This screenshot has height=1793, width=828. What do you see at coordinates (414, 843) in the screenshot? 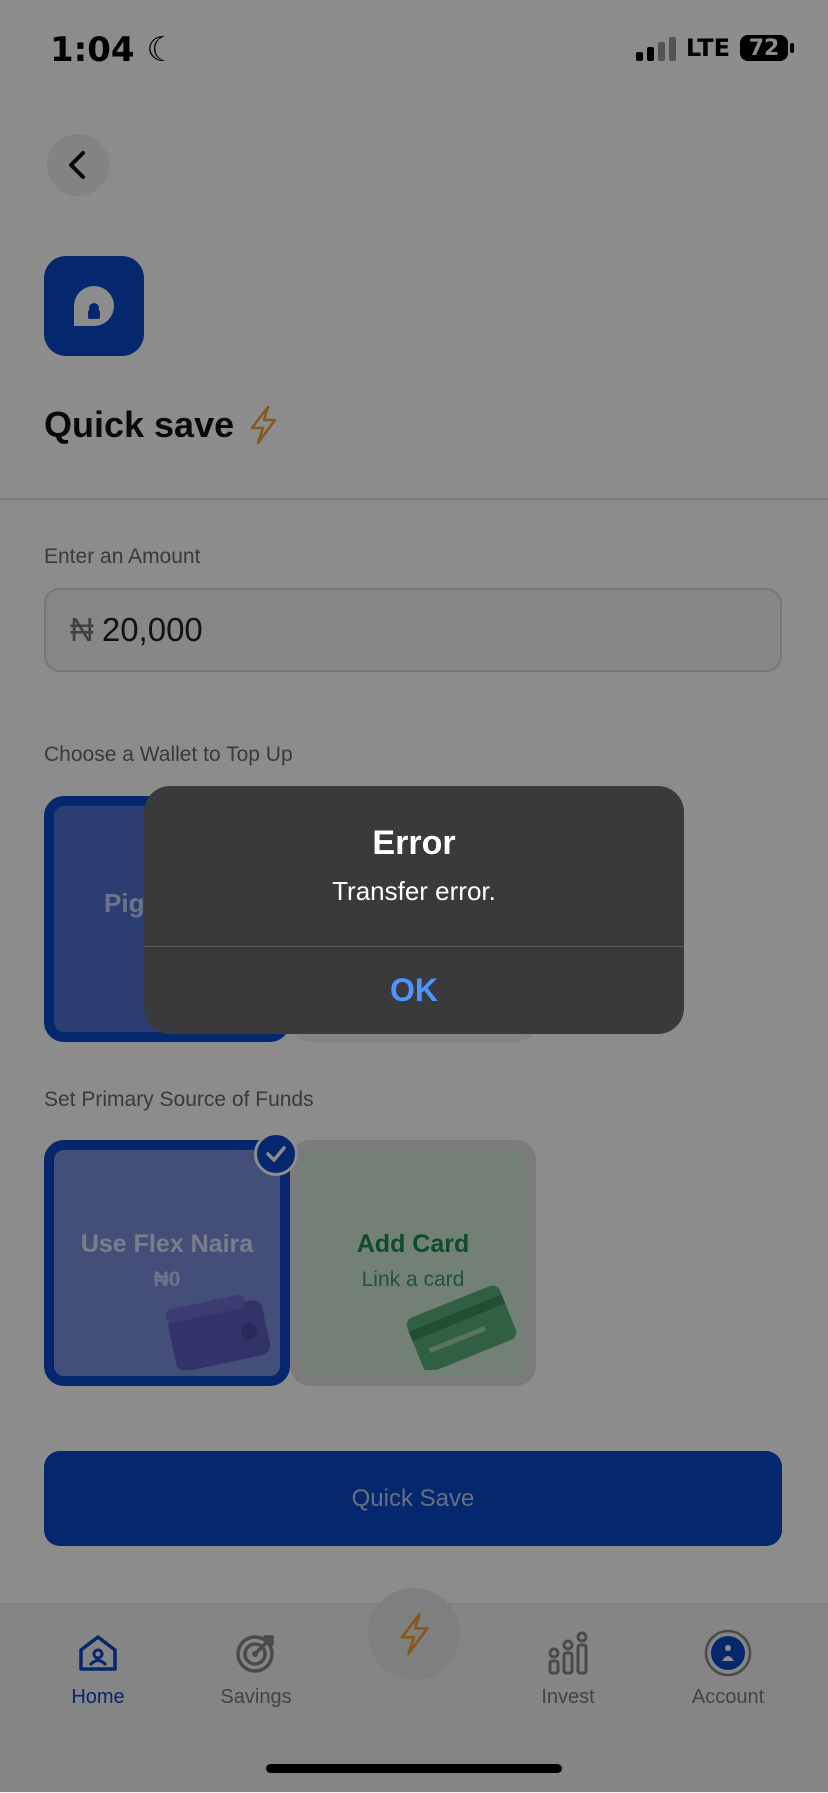
I see `alert-title: Error` at bounding box center [414, 843].